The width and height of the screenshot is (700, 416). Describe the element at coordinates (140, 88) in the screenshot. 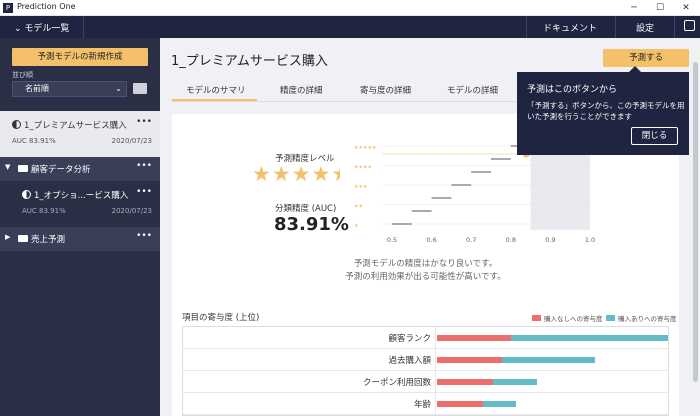

I see `add-folder-icon` at that location.